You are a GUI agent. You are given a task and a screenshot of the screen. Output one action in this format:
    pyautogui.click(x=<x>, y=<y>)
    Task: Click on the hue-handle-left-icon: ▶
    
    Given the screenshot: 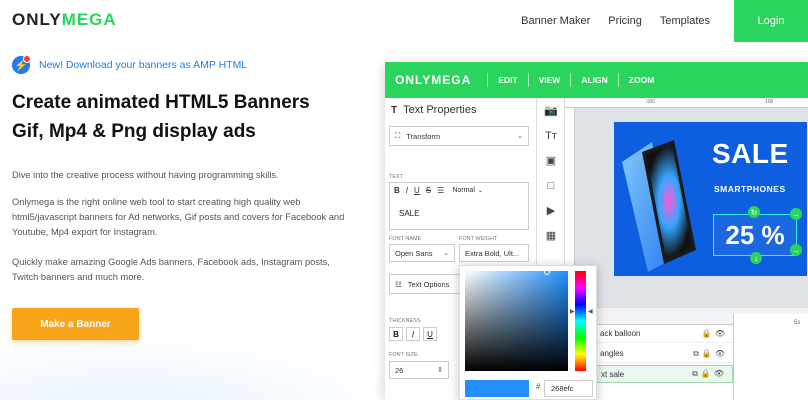 What is the action you would take?
    pyautogui.click(x=572, y=311)
    